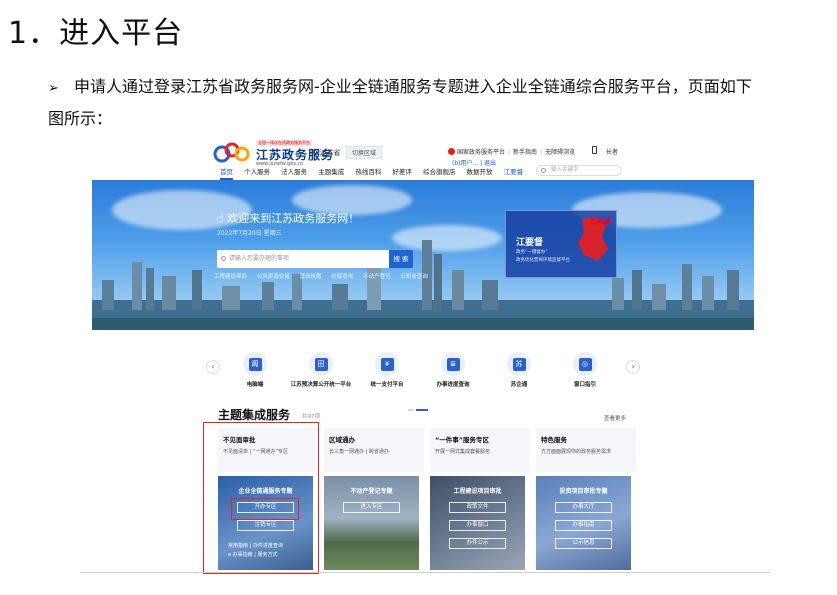  I want to click on enter-zone-button: 进入专区, so click(371, 507).